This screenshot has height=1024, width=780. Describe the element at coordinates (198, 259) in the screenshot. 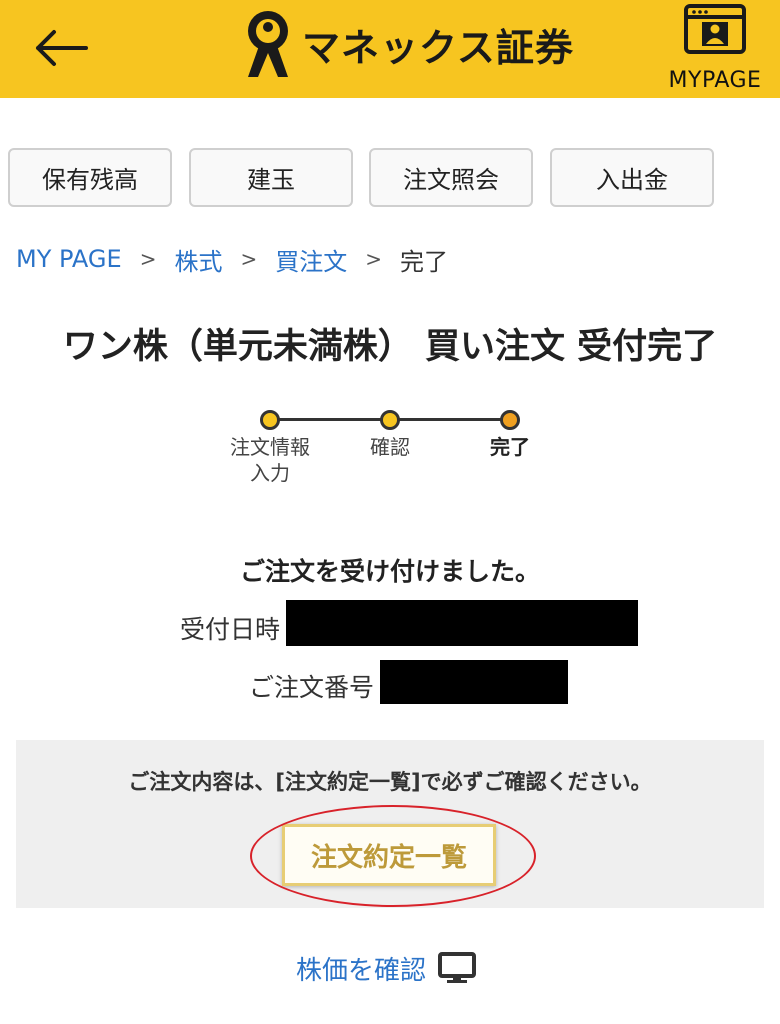

I see `breadcrumb-stocks: 株式` at that location.